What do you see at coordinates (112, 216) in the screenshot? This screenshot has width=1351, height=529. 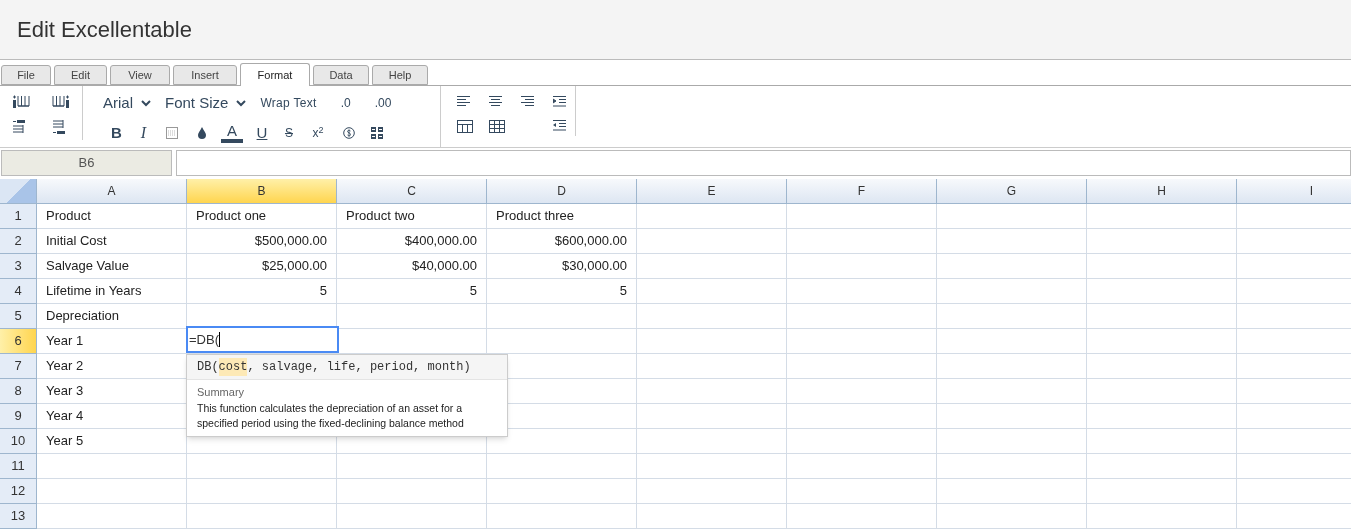 I see `table-cell: Product` at bounding box center [112, 216].